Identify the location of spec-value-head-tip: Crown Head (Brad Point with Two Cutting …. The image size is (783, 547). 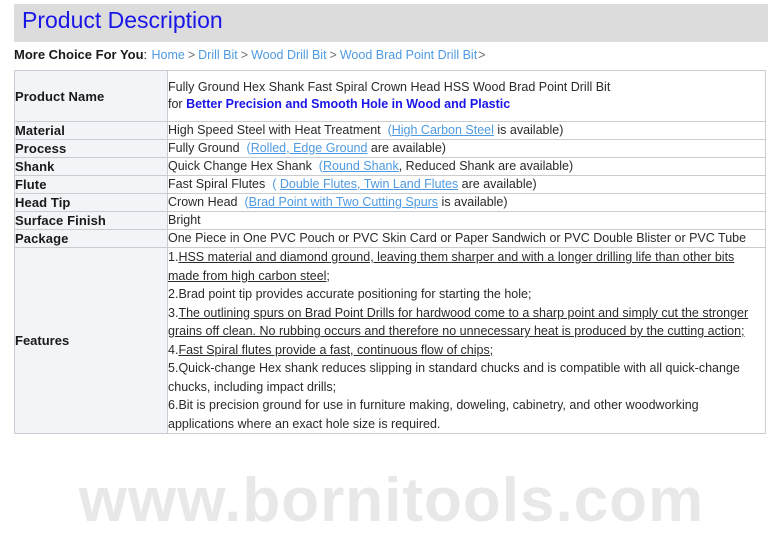
(466, 202).